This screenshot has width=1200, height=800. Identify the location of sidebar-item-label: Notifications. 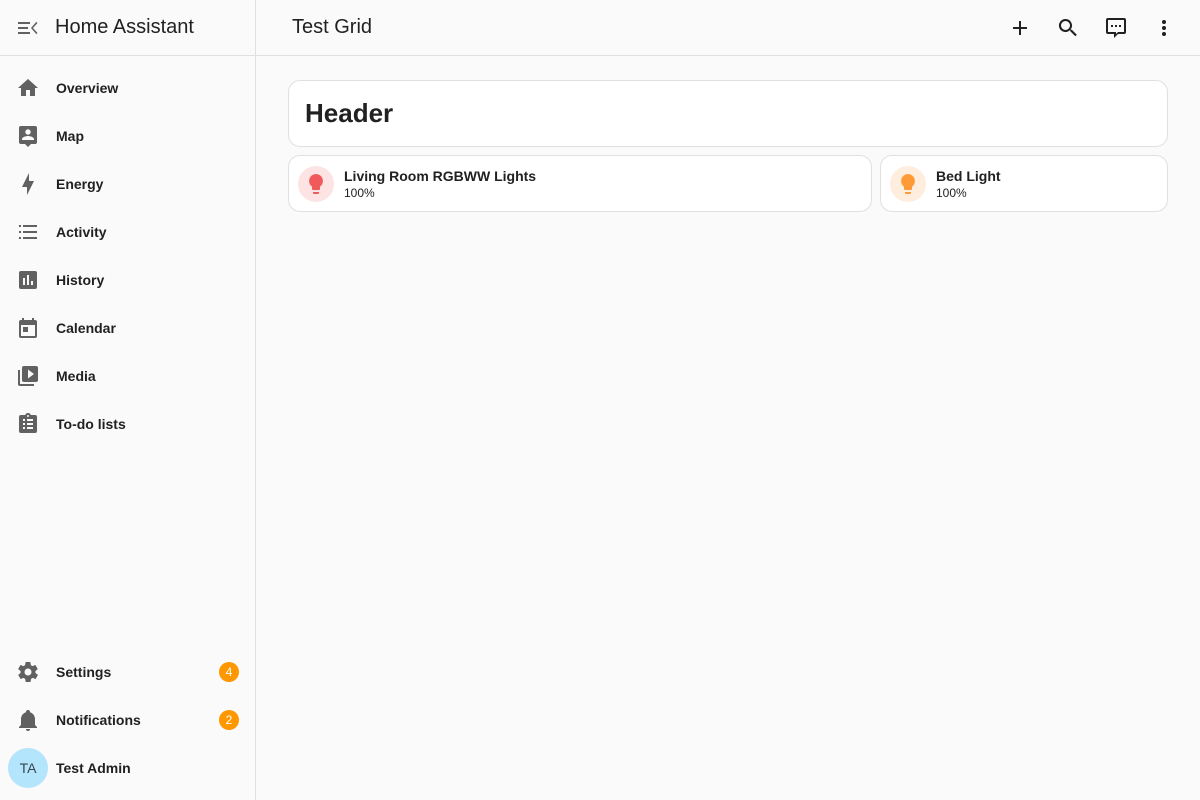
(98, 720).